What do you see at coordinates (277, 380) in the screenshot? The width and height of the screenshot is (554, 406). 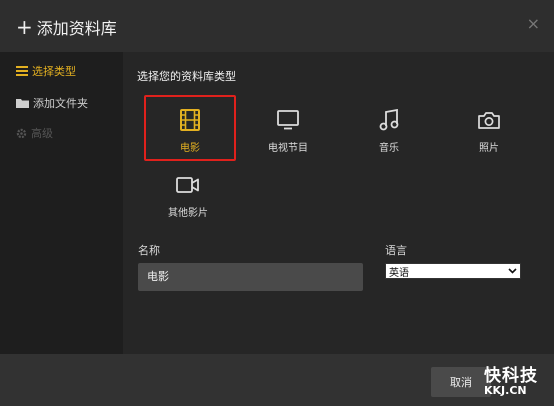 I see `dialog-footer: 取消 快科技 KKJ.CN` at bounding box center [277, 380].